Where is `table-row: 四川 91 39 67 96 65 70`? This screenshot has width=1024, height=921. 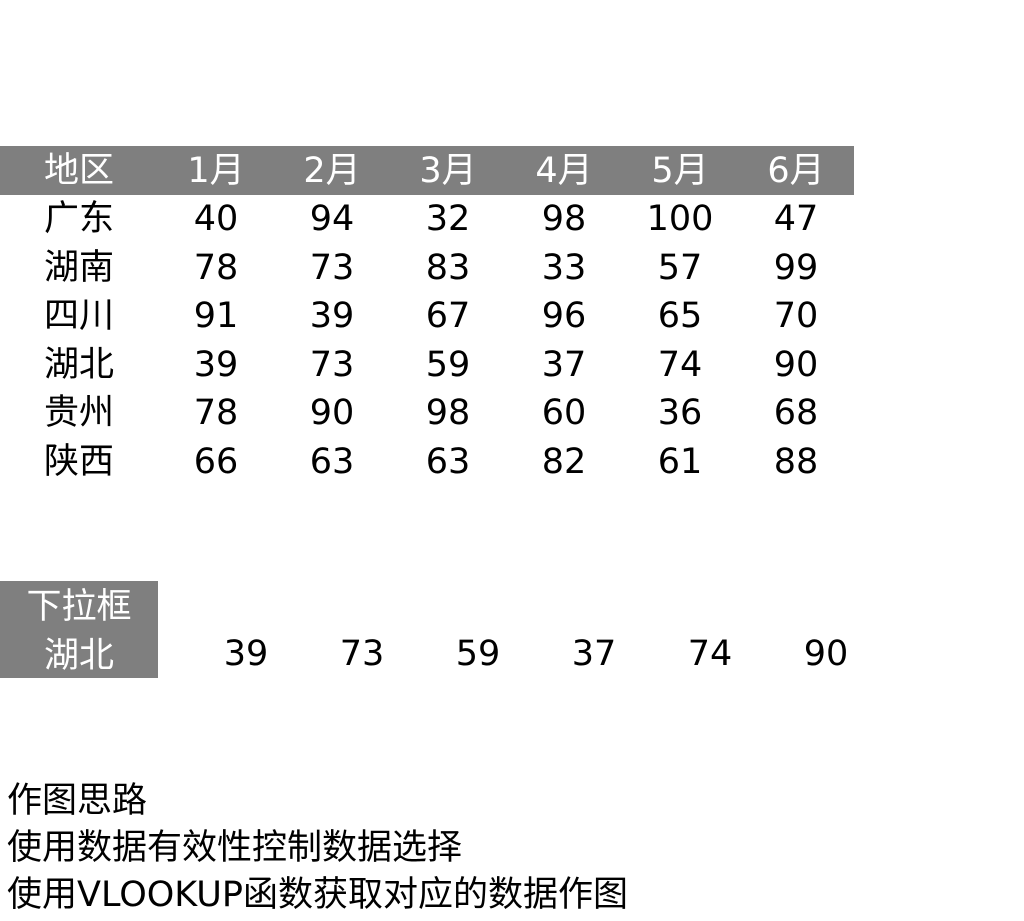
table-row: 四川 91 39 67 96 65 70 is located at coordinates (427, 316).